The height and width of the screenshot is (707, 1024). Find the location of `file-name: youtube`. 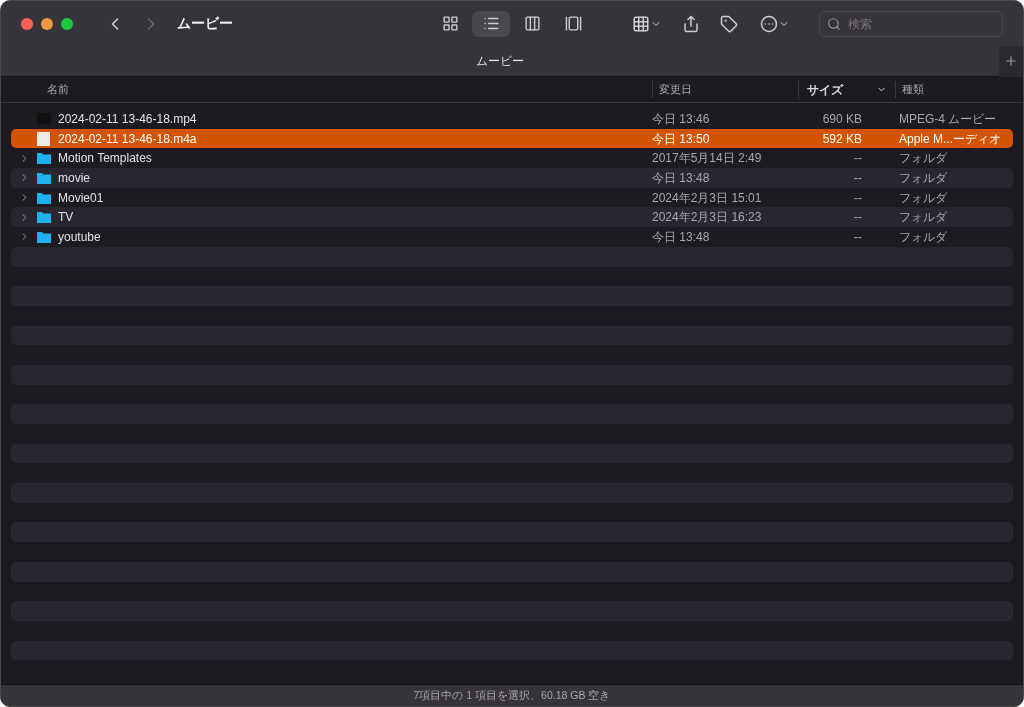

file-name: youtube is located at coordinates (79, 237).